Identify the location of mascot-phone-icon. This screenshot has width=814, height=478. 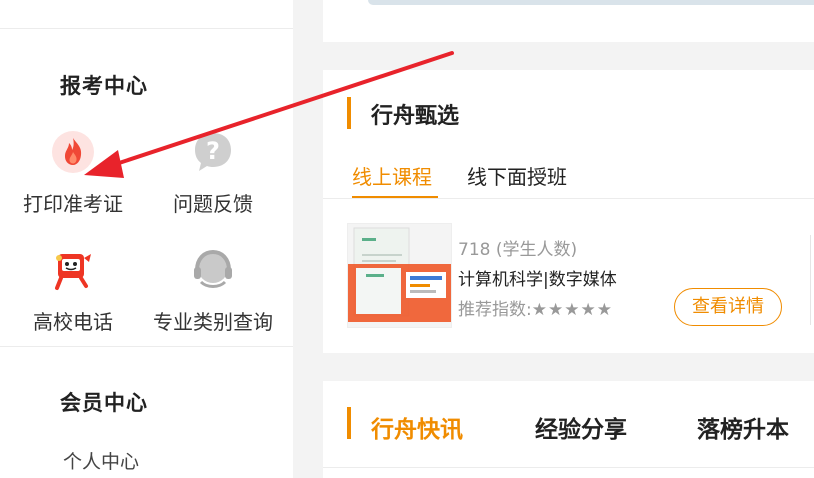
(73, 270).